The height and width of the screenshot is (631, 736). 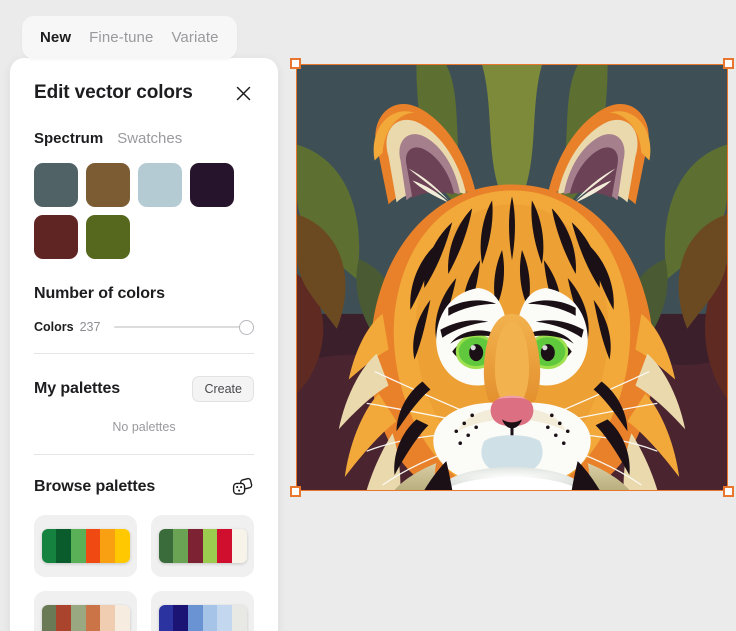 What do you see at coordinates (160, 185) in the screenshot?
I see `swatch-pale-blue` at bounding box center [160, 185].